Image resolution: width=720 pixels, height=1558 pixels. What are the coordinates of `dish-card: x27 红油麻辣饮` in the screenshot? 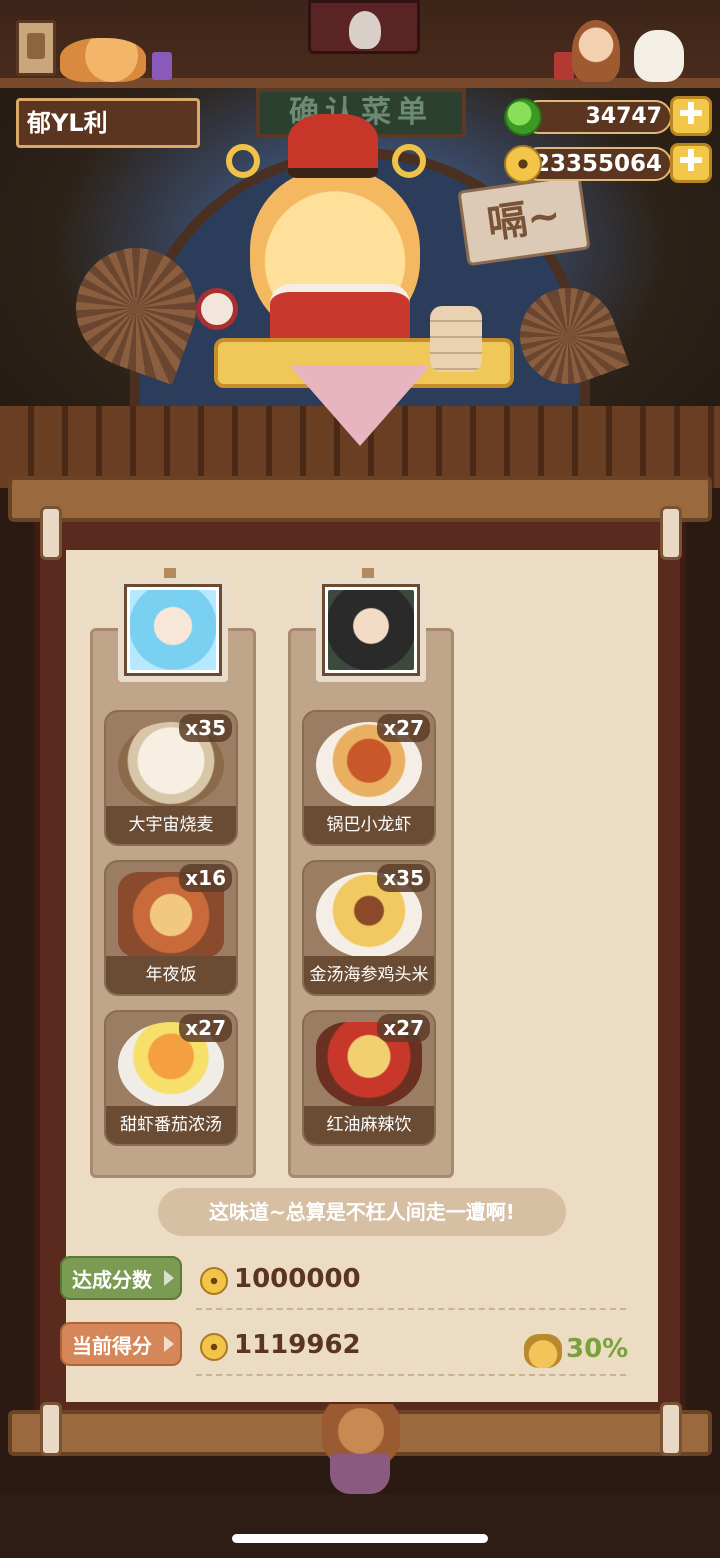 It's located at (369, 1078).